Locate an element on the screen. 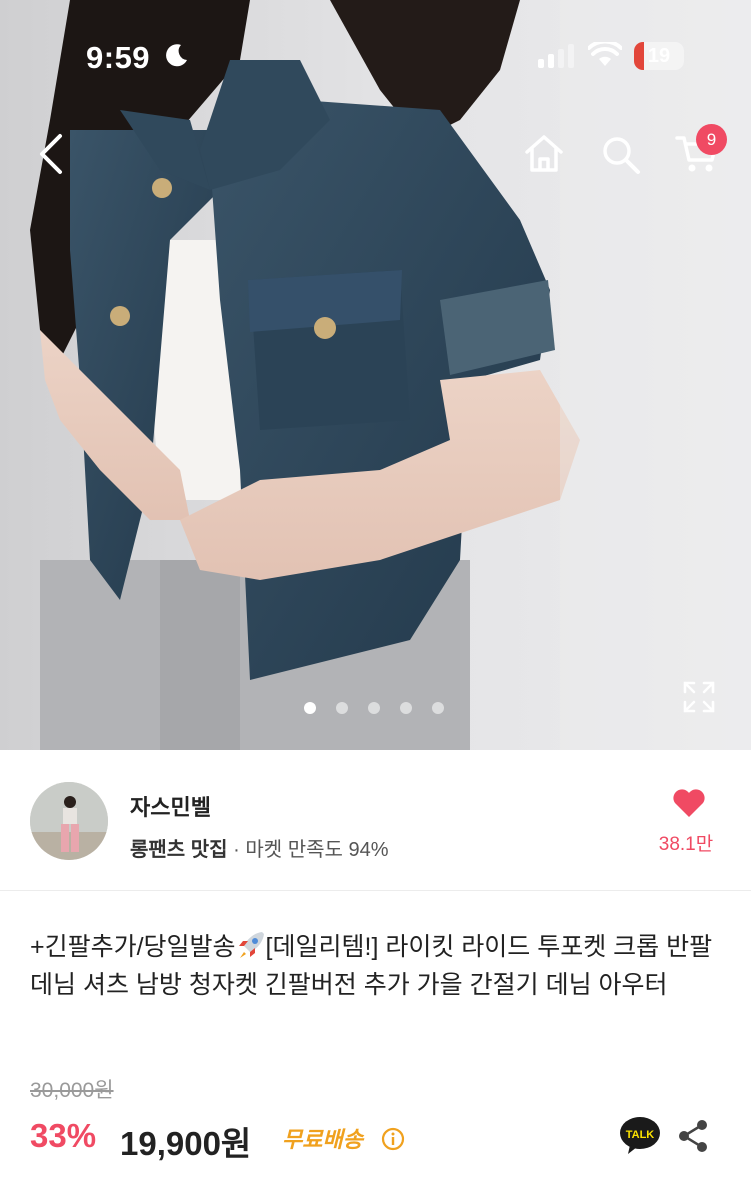 This screenshot has width=751, height=1200. talk-label: TALK is located at coordinates (640, 1135).